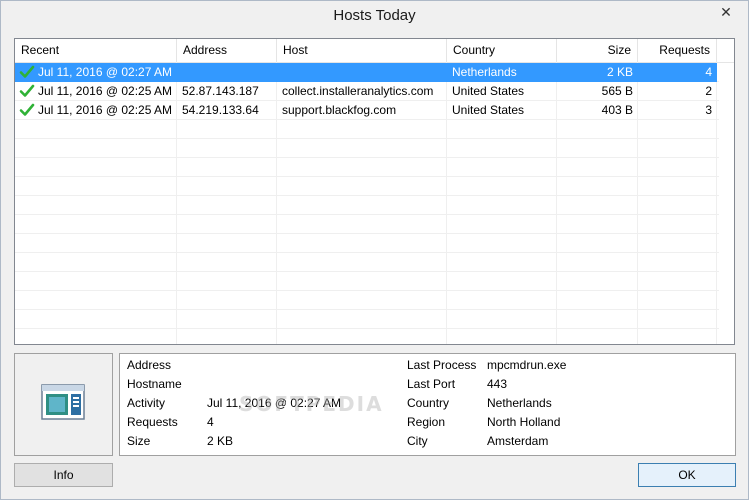 The image size is (749, 500). I want to click on cell-size: 2 KB, so click(619, 72).